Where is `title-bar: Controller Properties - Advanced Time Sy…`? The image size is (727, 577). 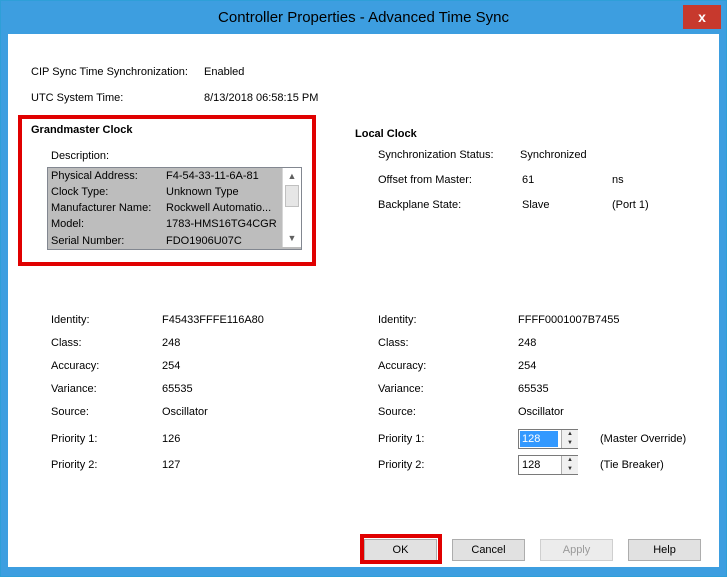
title-bar: Controller Properties - Advanced Time Sy… is located at coordinates (363, 17).